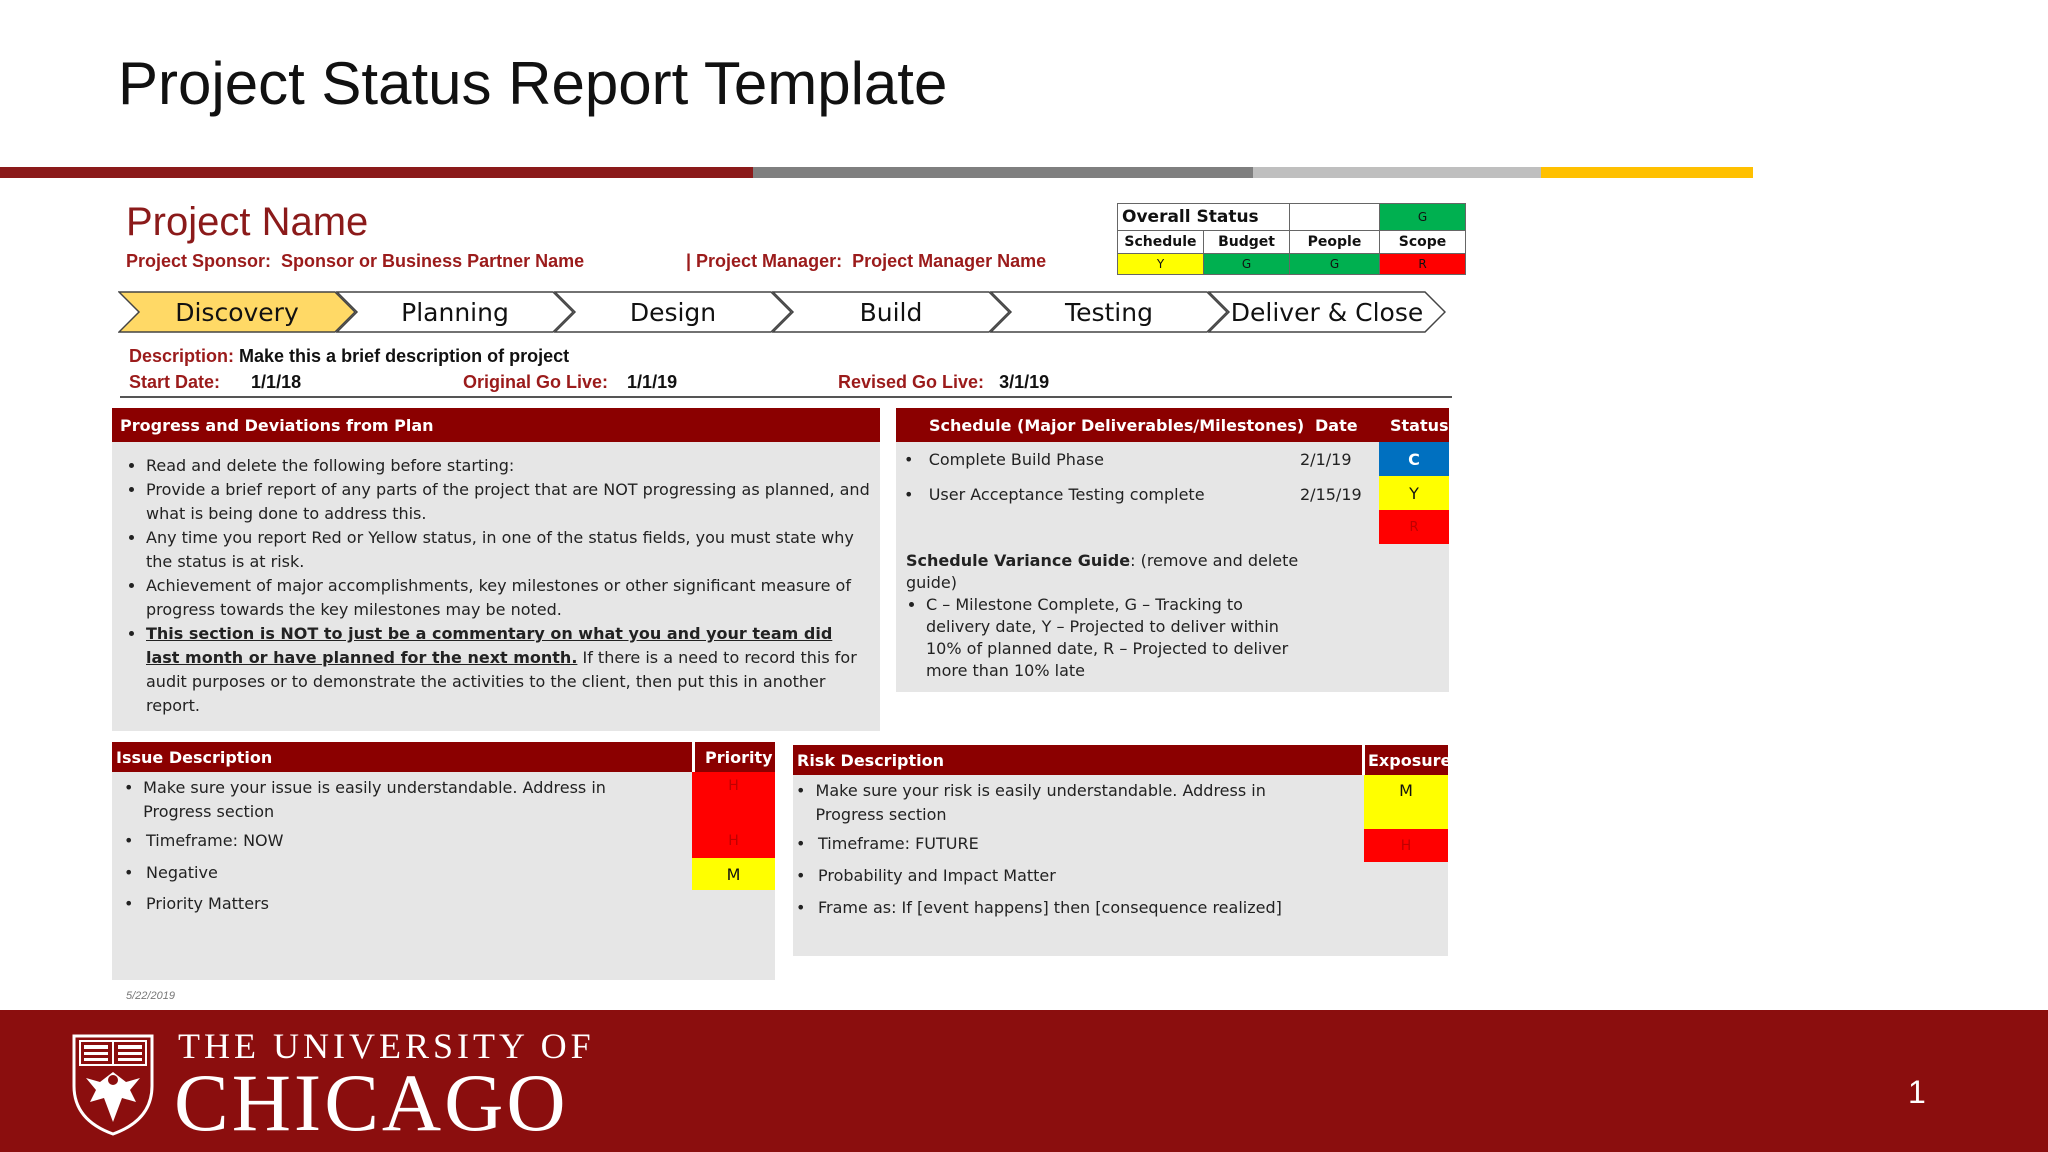 This screenshot has width=2048, height=1152. I want to click on guide-title: Schedule Variance Guide, so click(1018, 560).